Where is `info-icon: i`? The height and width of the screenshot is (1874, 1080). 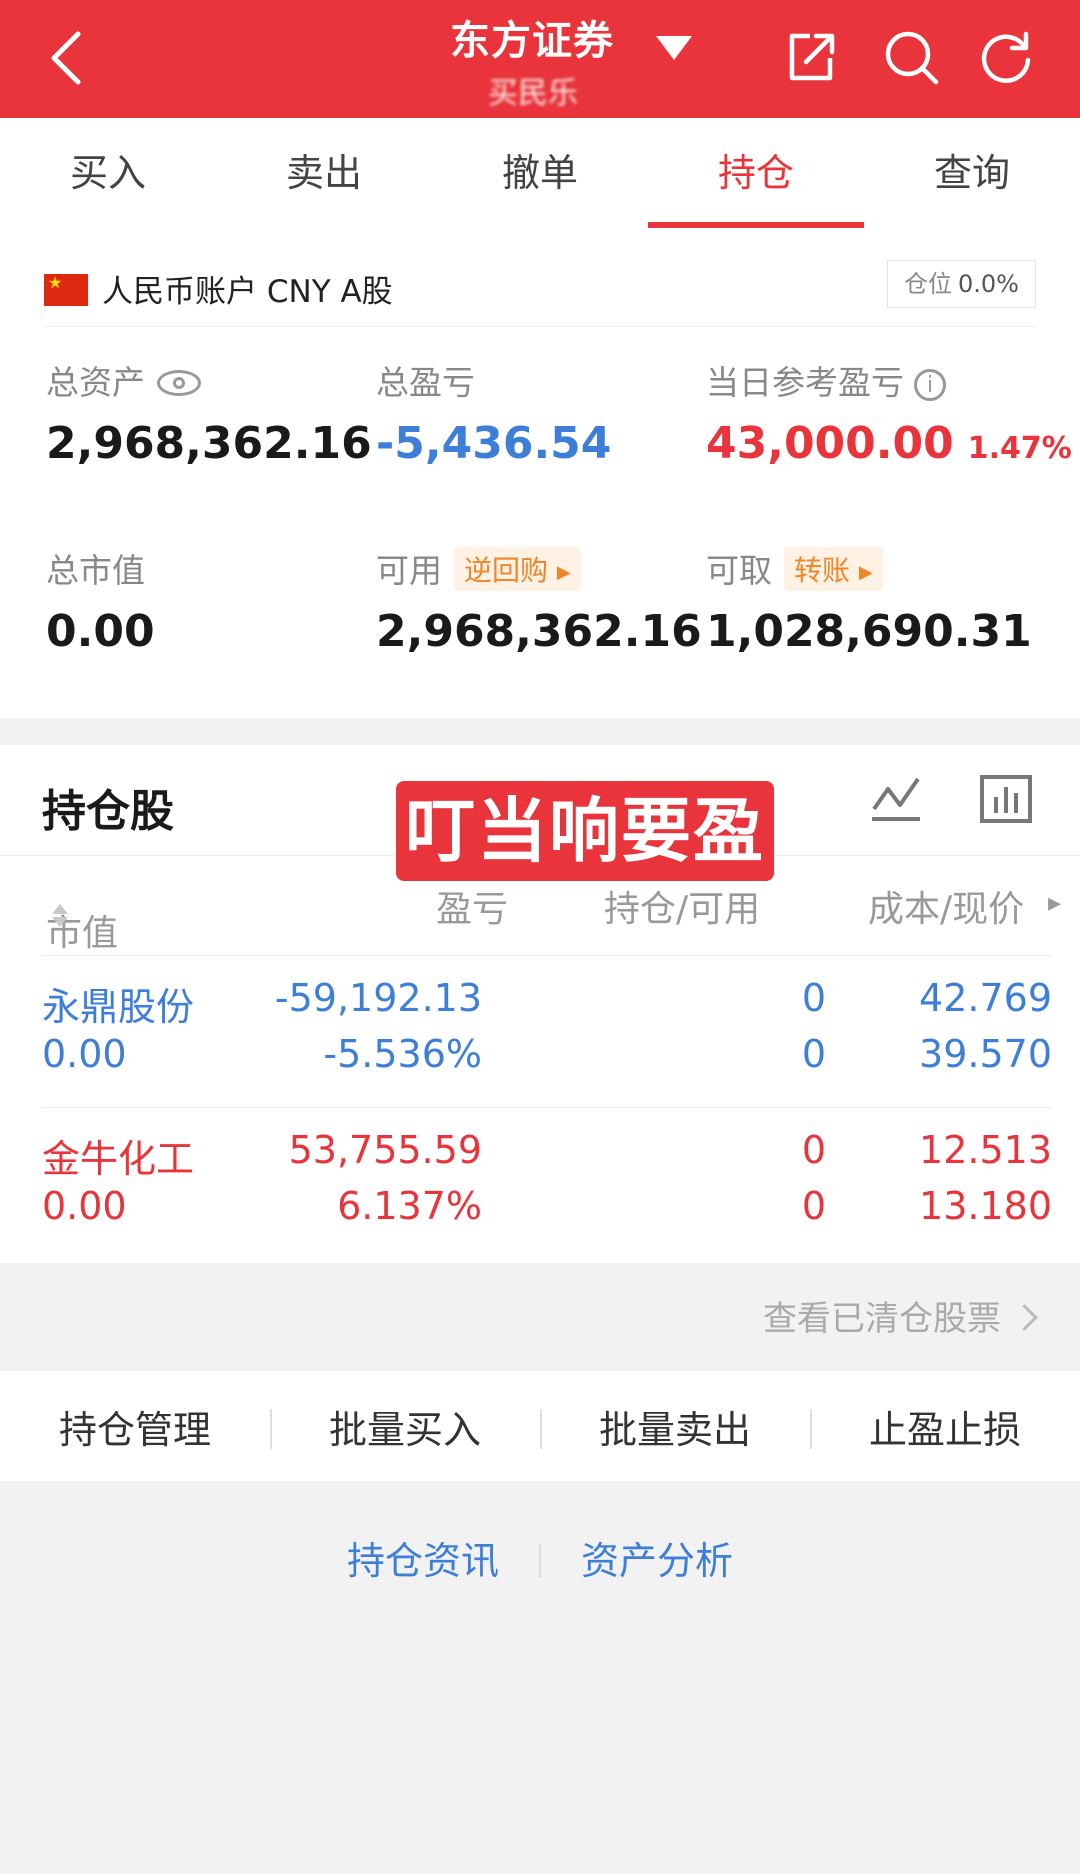
info-icon: i is located at coordinates (930, 385).